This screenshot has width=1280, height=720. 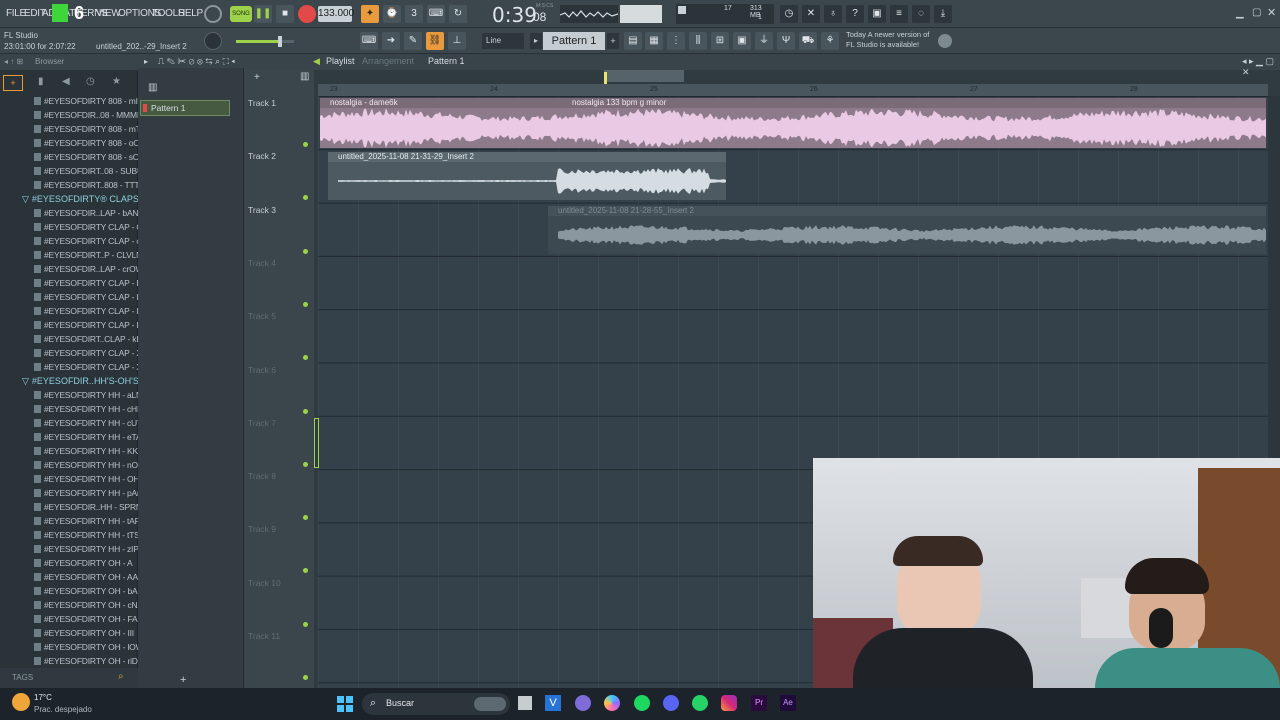 I want to click on piano-roll-icon: ▦, so click(x=654, y=41).